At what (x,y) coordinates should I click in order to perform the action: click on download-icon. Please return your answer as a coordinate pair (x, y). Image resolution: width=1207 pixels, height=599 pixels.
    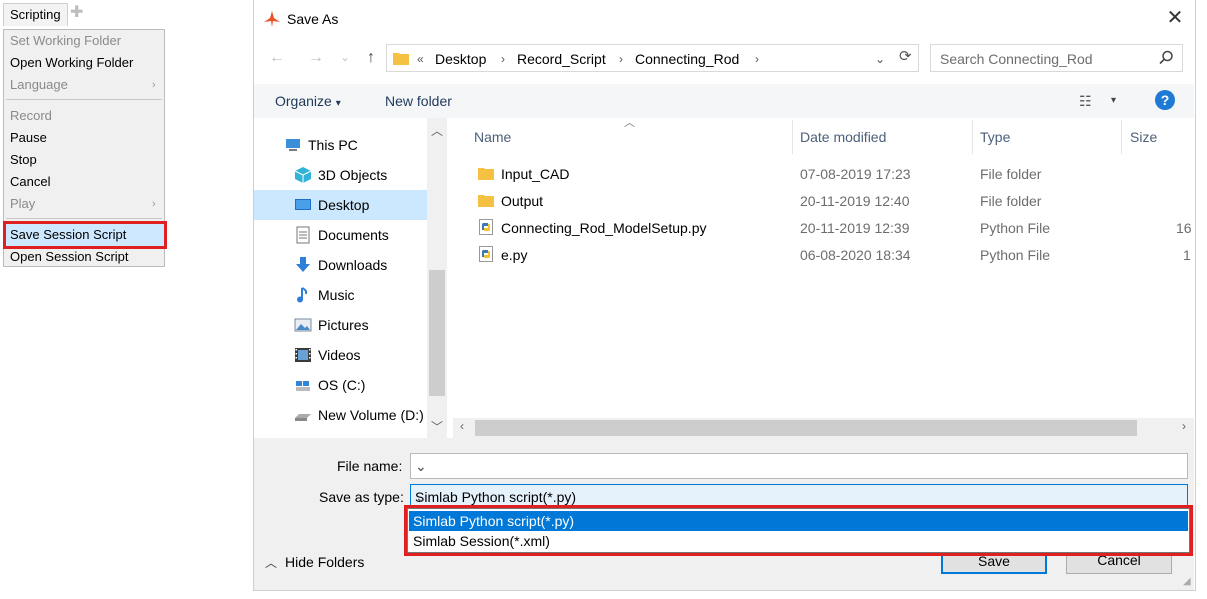
    Looking at the image, I should click on (303, 264).